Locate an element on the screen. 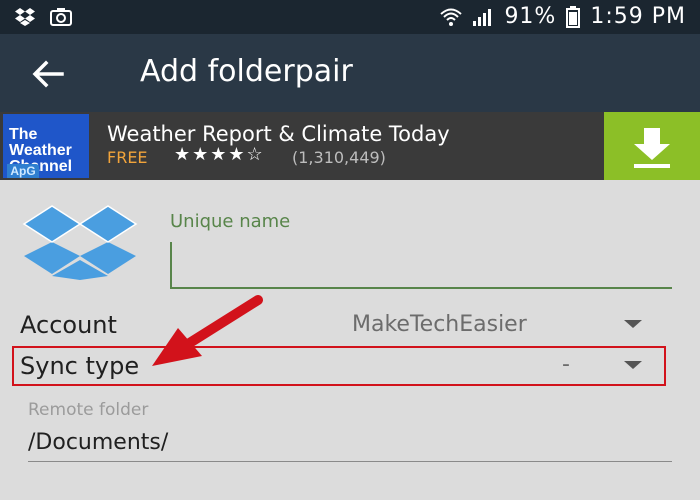 The height and width of the screenshot is (500, 700). clock: 1:59 PM is located at coordinates (638, 16).